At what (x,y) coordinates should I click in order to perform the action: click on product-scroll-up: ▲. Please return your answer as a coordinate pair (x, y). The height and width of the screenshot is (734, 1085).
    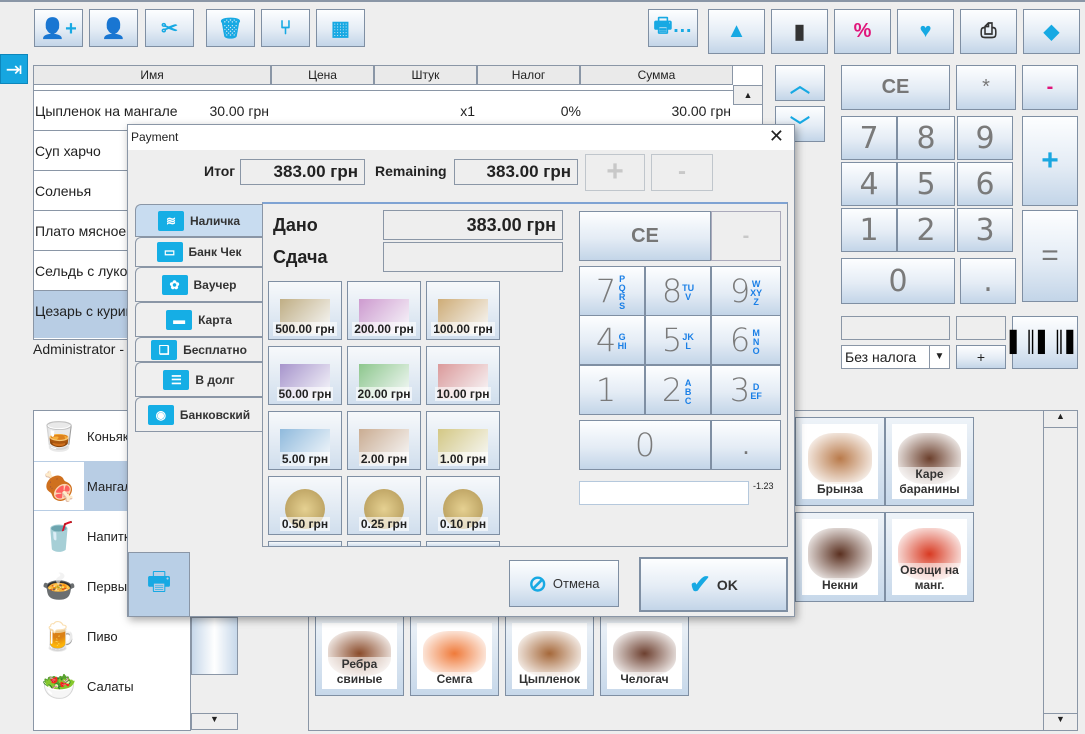
    Looking at the image, I should click on (1060, 419).